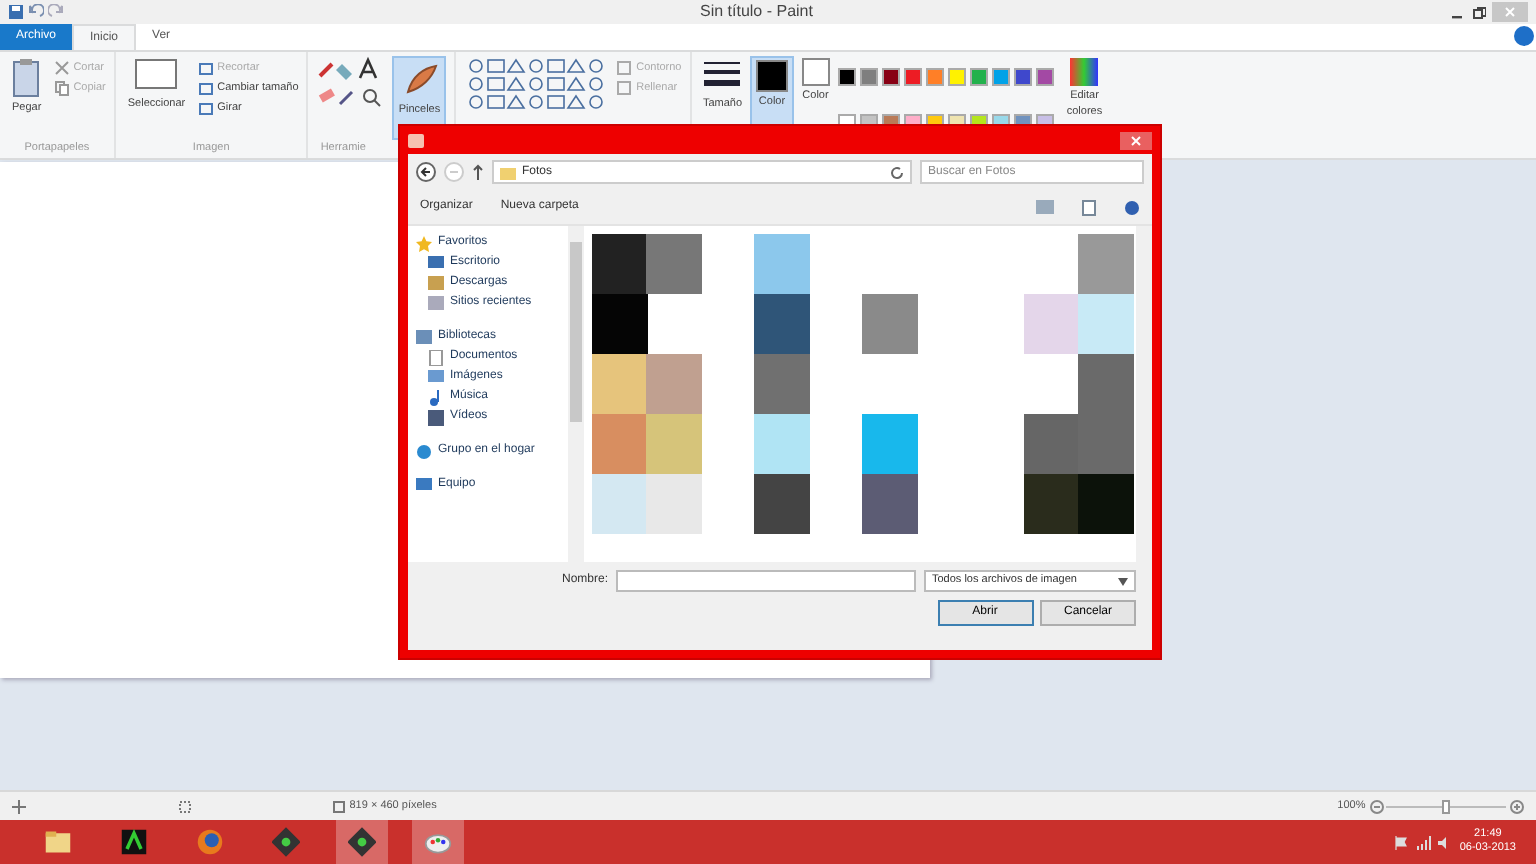  I want to click on restore-icon, so click(1478, 12).